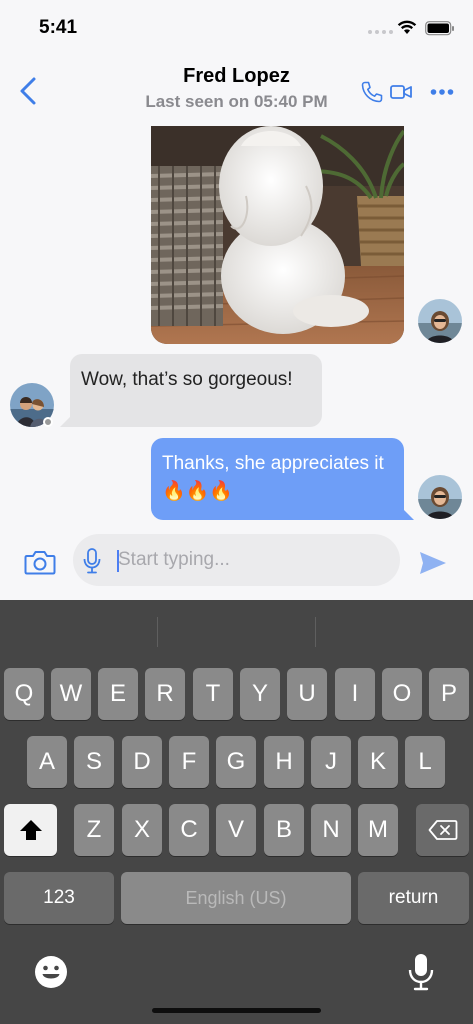 The width and height of the screenshot is (473, 1024). What do you see at coordinates (213, 694) in the screenshot?
I see `key-t: T` at bounding box center [213, 694].